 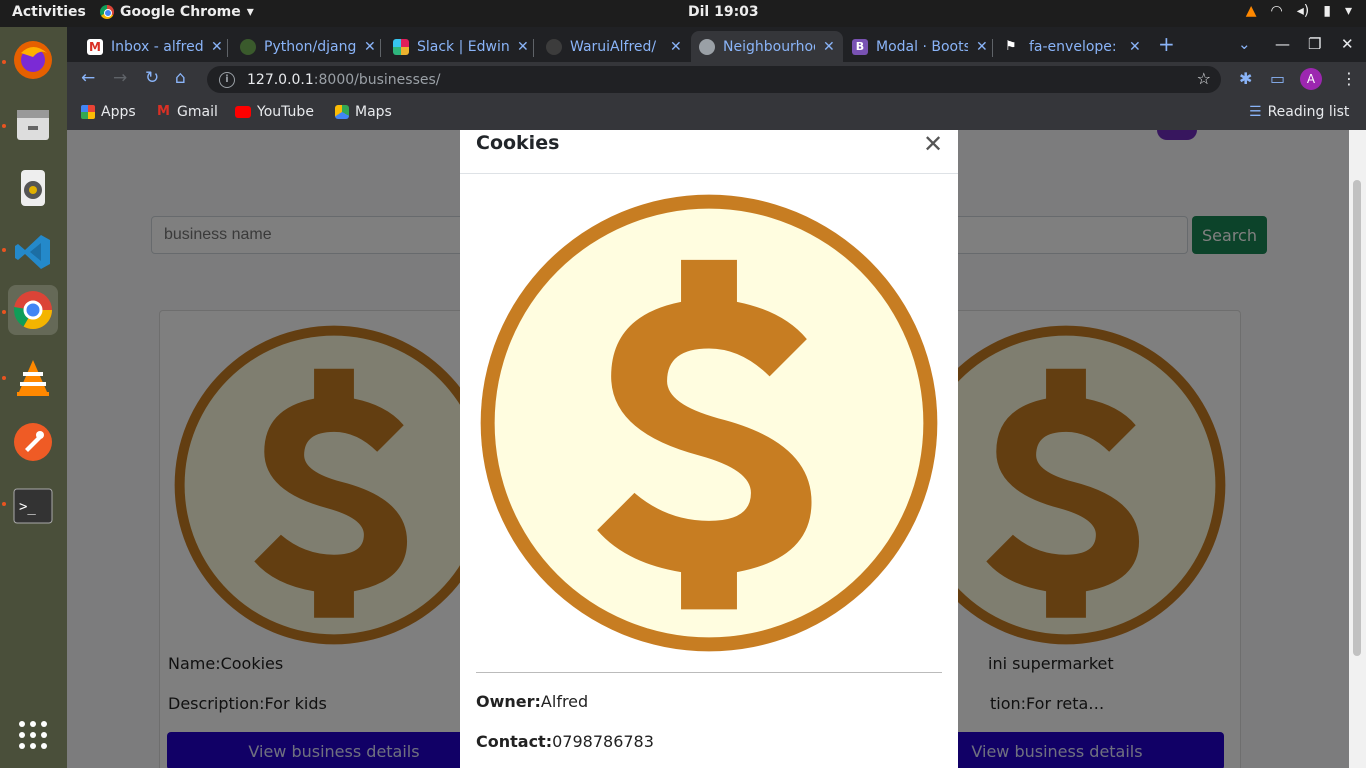 I want to click on cast-icon: ▭, so click(x=1277, y=78).